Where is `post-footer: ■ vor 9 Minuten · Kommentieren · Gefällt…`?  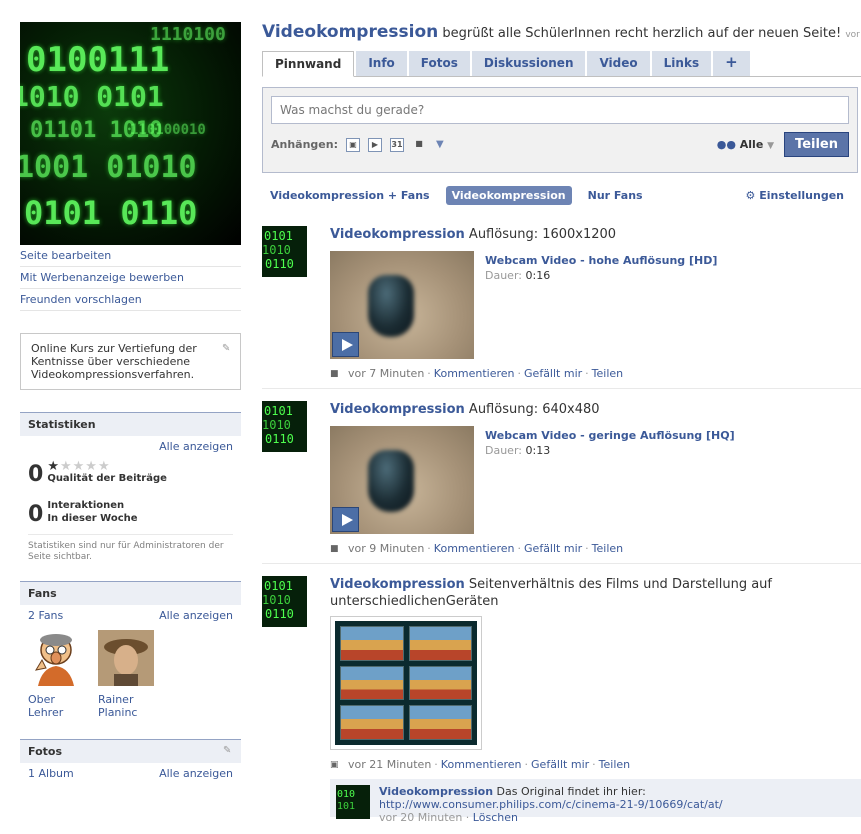 post-footer: ■ vor 9 Minuten · Kommentieren · Gefällt… is located at coordinates (595, 548).